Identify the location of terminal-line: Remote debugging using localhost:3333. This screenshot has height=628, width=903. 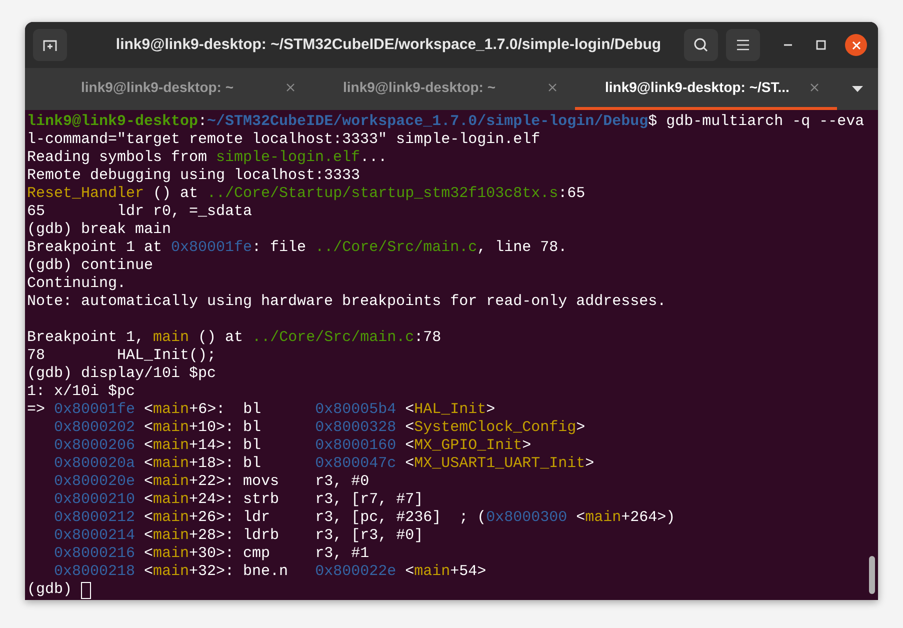
(193, 176).